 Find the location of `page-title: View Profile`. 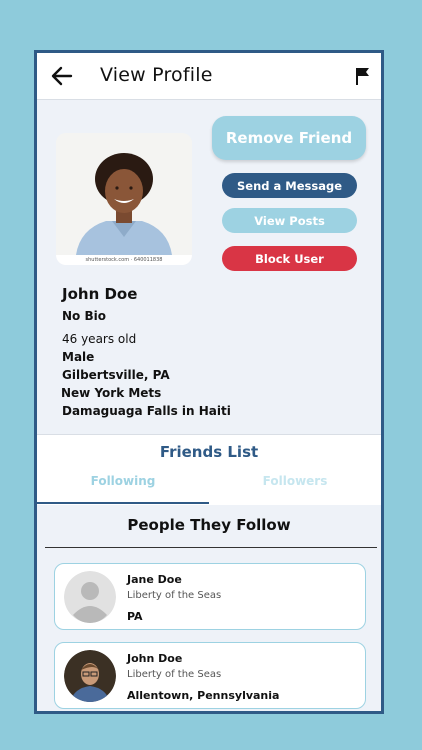

page-title: View Profile is located at coordinates (156, 75).